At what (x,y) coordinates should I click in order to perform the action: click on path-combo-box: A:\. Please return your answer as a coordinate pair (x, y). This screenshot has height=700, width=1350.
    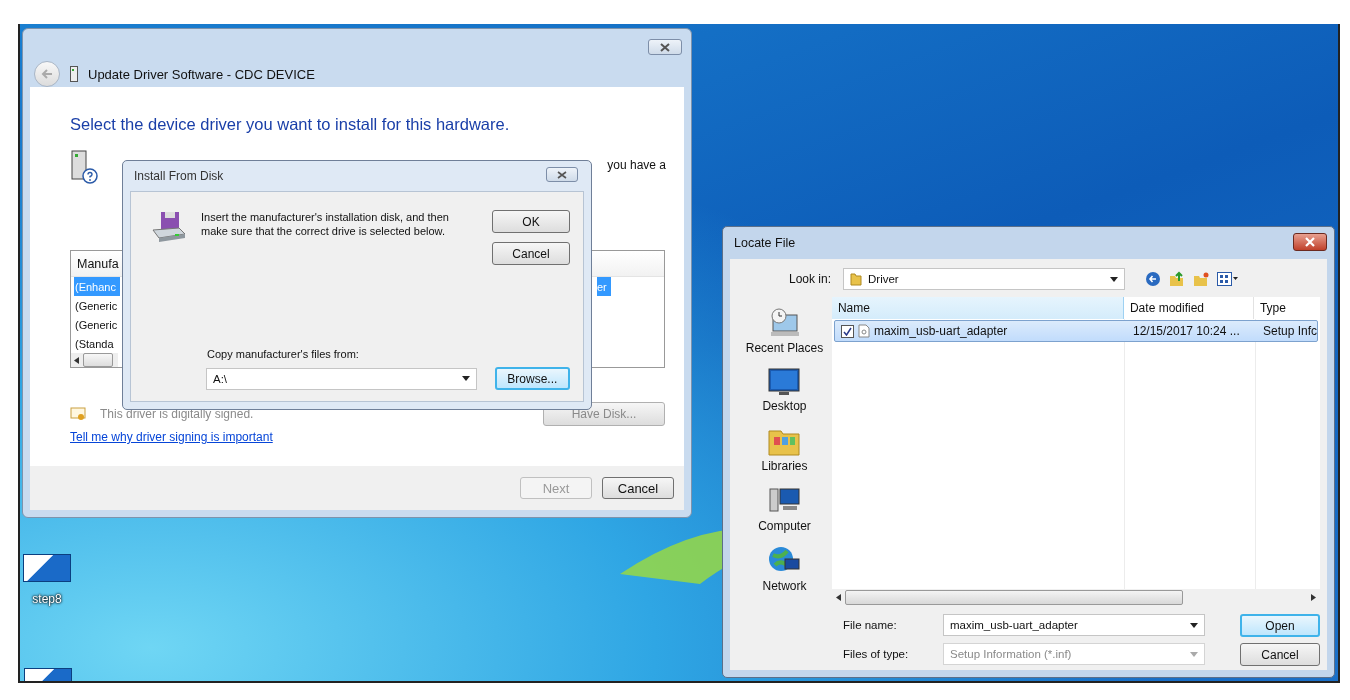
    Looking at the image, I should click on (341, 378).